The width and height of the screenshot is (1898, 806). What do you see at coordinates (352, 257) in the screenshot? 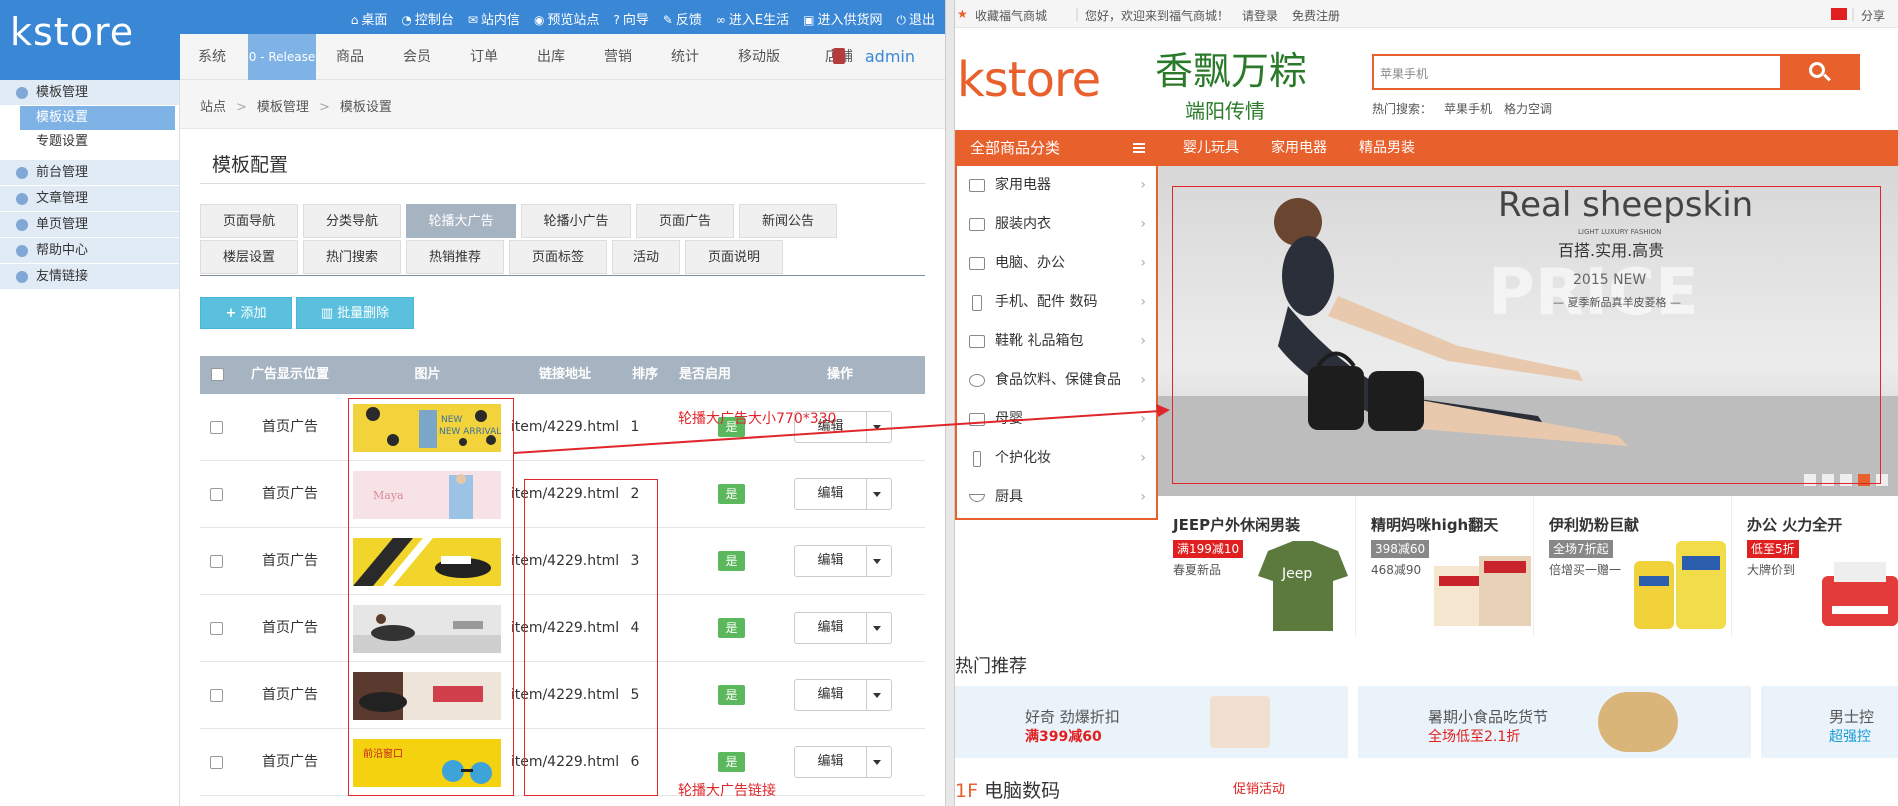
I see `tab-hot-search: 热门搜索` at bounding box center [352, 257].